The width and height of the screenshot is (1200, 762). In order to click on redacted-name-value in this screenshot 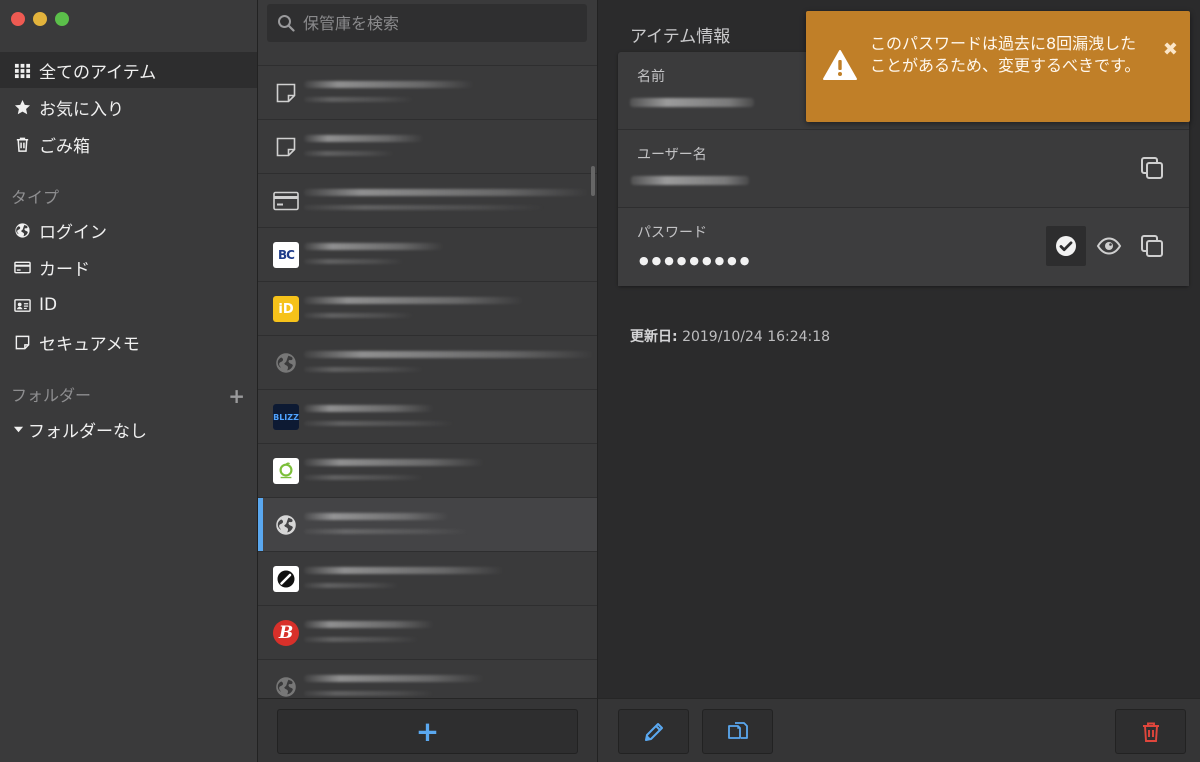, I will do `click(692, 102)`.